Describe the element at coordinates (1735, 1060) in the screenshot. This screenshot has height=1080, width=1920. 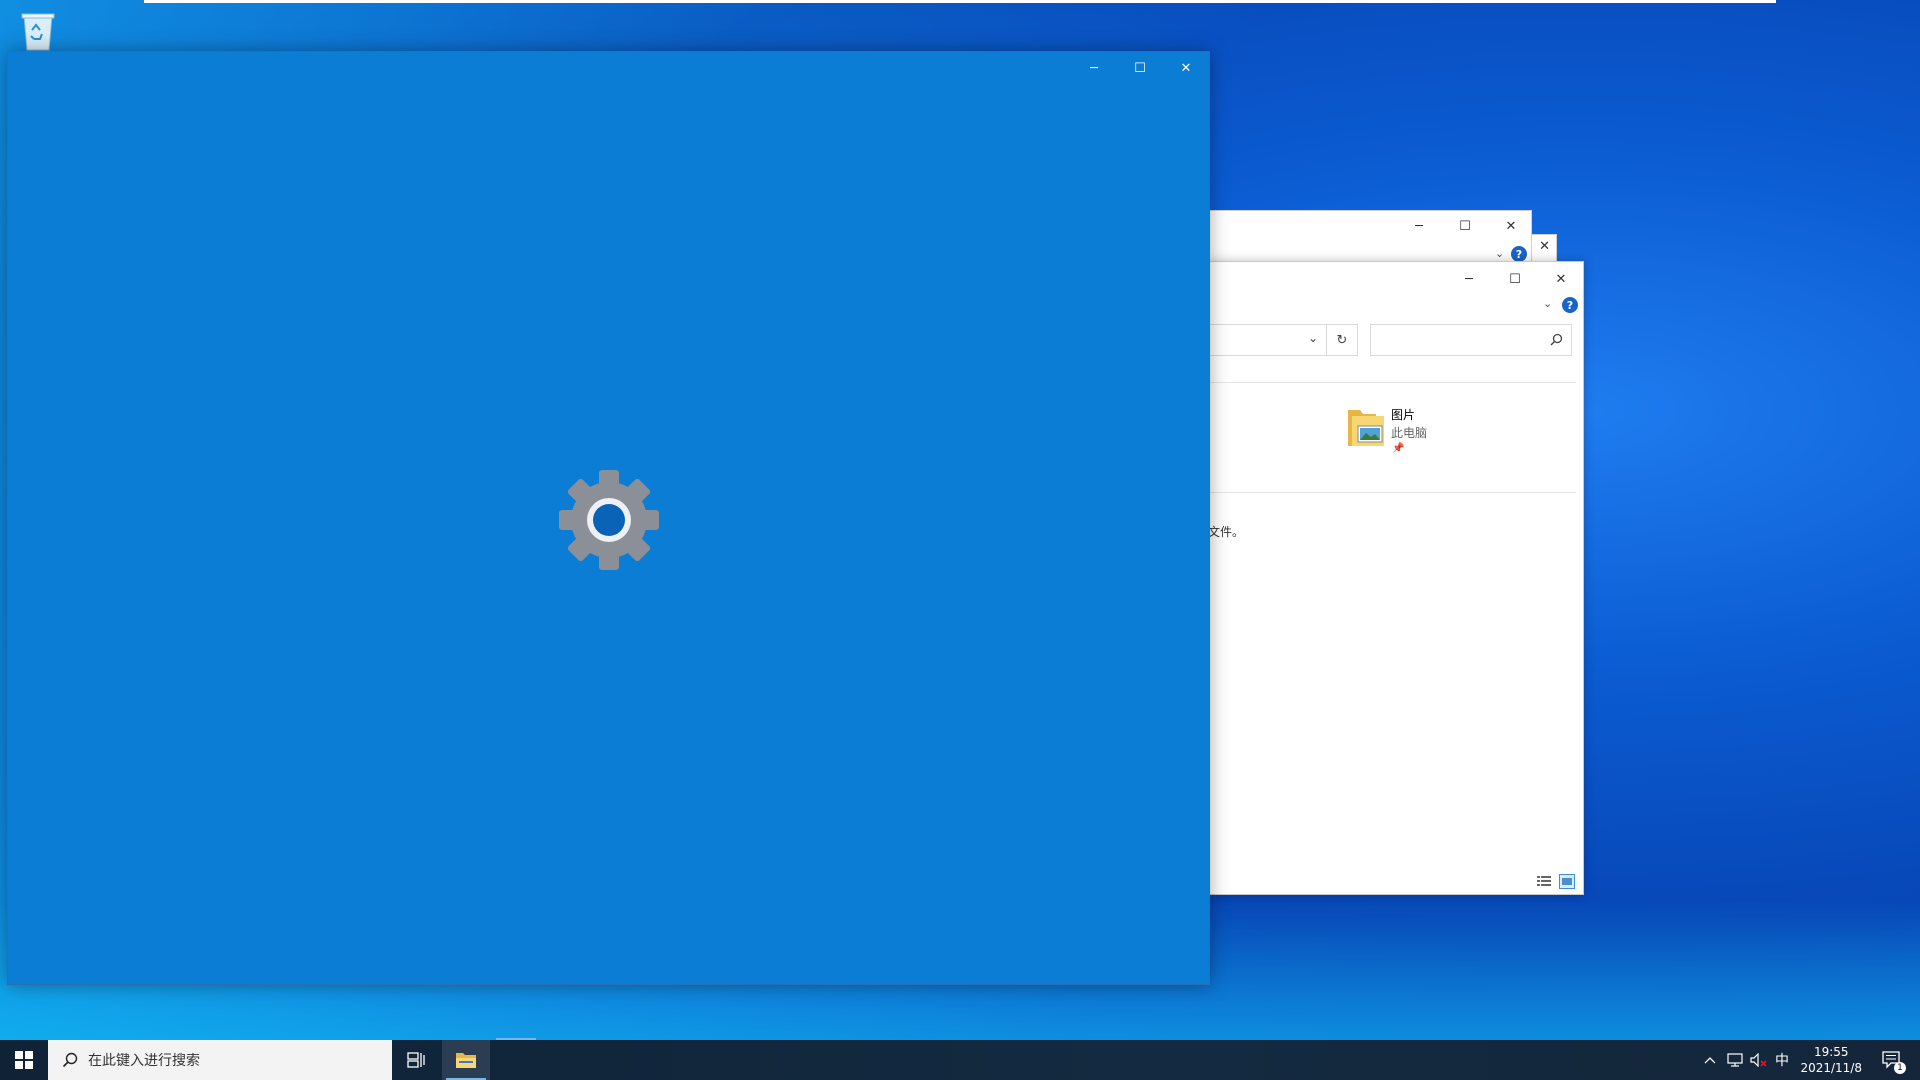
I see `network-icon` at that location.